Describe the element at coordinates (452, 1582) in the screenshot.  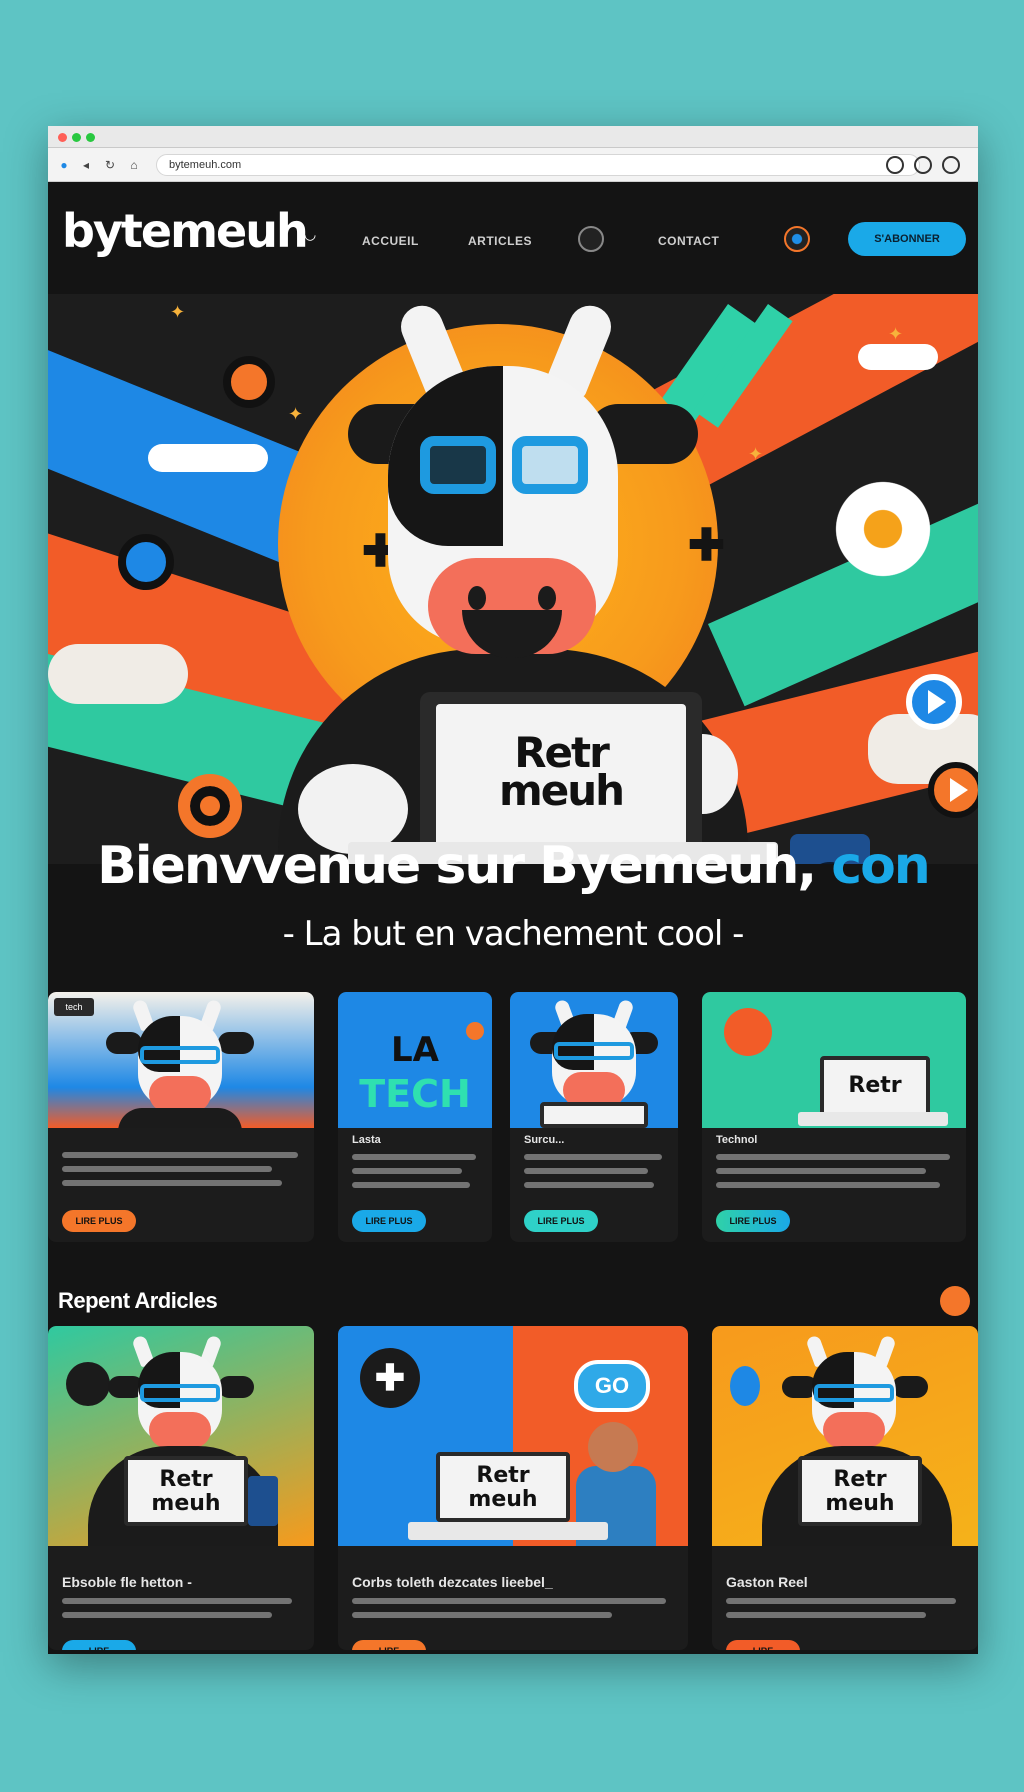
I see `card-title: Corbs toleth dezcates lieebel_` at that location.